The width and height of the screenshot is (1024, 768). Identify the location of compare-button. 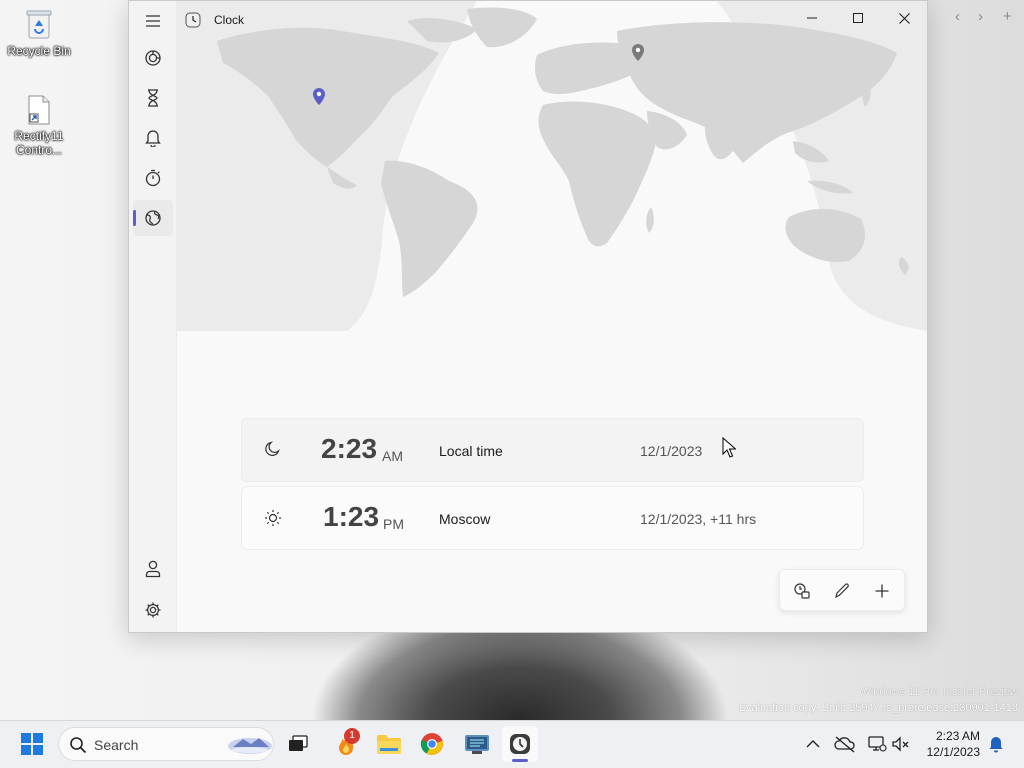
(802, 591).